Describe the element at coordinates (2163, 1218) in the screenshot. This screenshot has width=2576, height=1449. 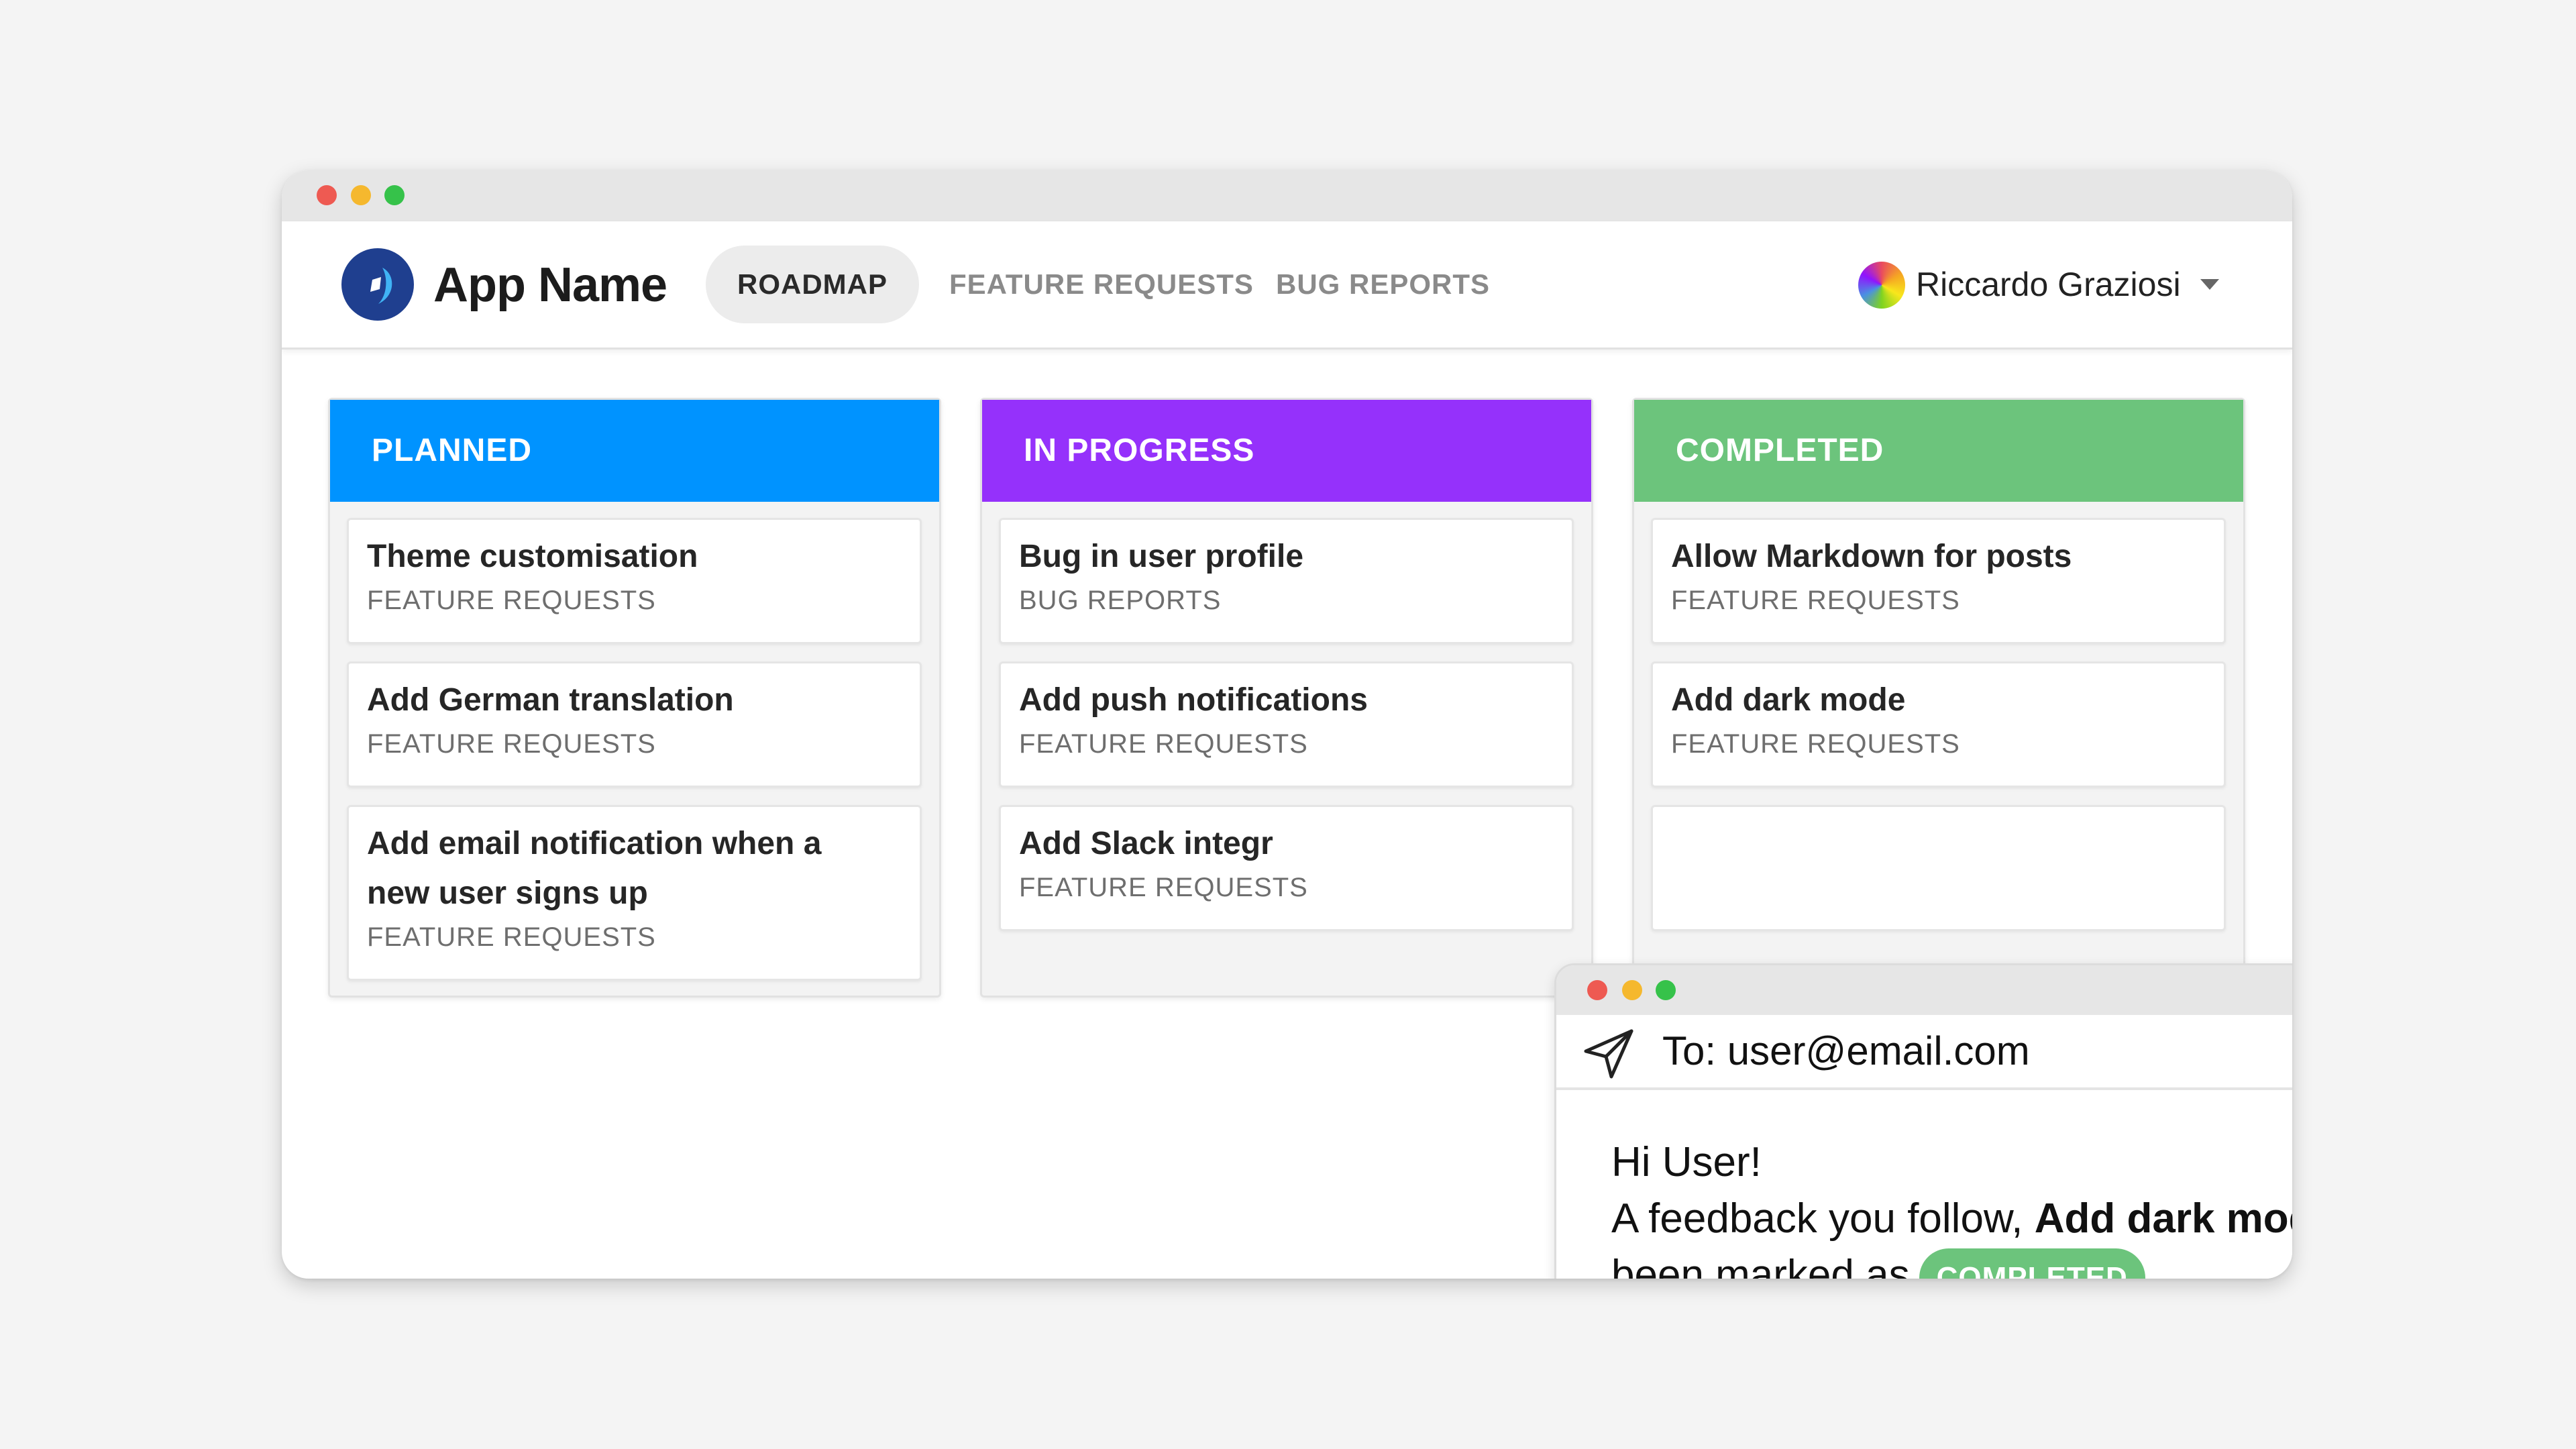
I see `email-post-title: Add dark mode` at that location.